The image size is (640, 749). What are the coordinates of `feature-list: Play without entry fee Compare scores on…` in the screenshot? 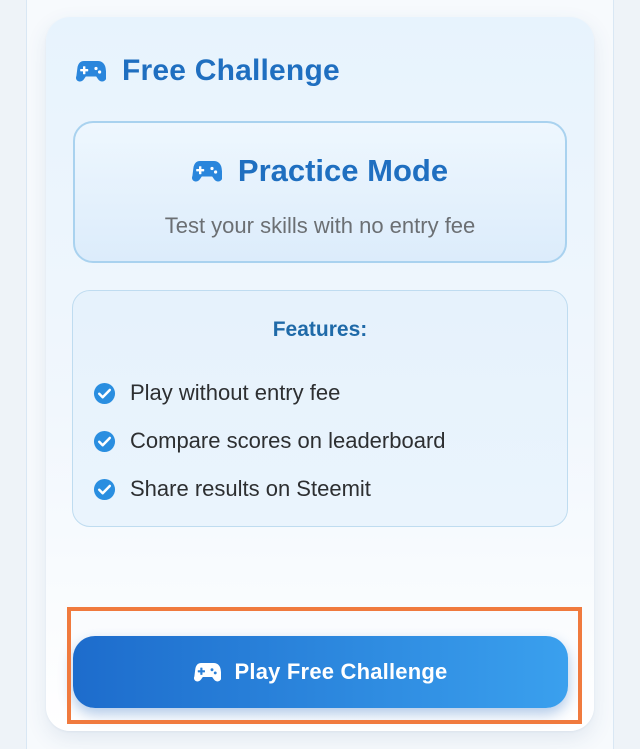 It's located at (269, 441).